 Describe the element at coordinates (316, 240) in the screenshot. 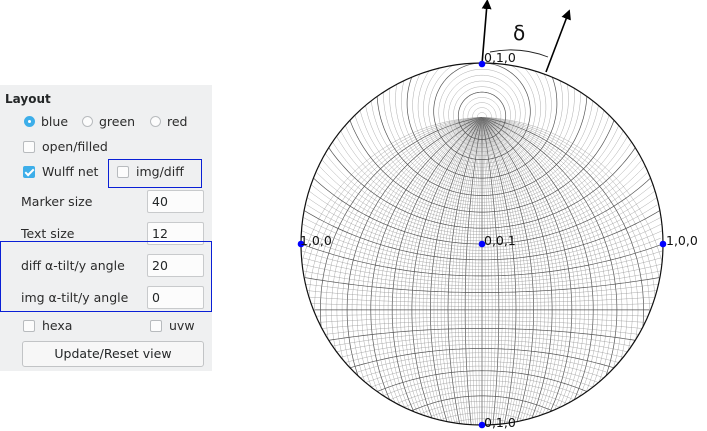

I see `pole-label-left: 1,0,0` at that location.